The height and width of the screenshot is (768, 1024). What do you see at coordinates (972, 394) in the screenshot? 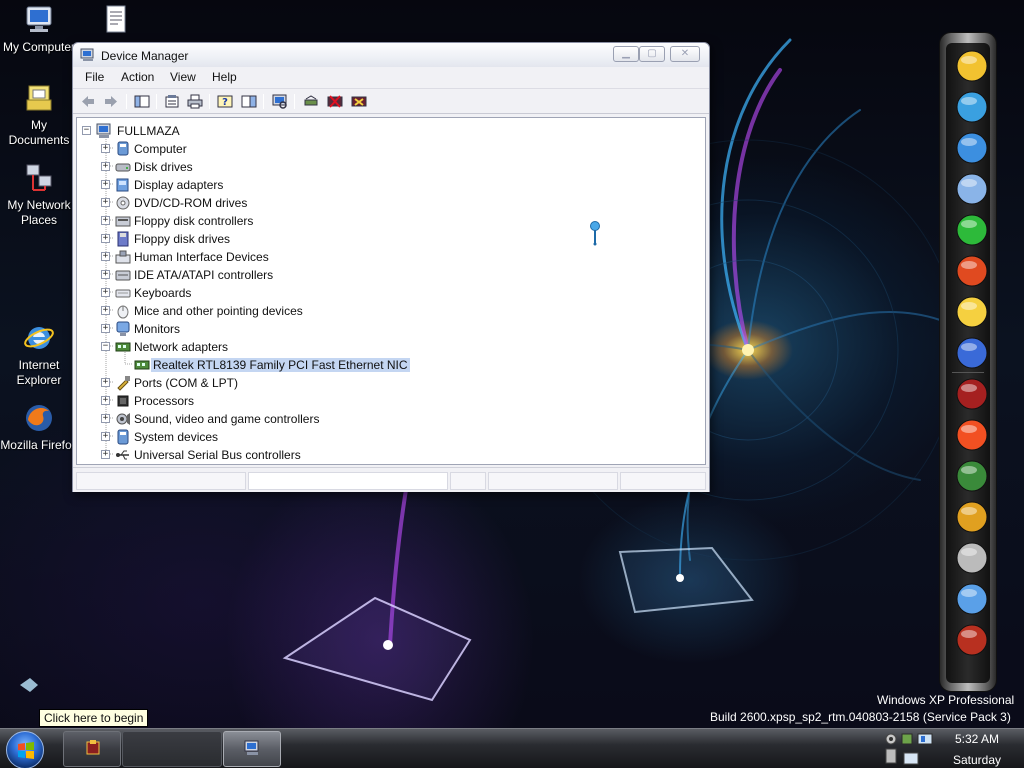
I see `video-clip-icon` at bounding box center [972, 394].